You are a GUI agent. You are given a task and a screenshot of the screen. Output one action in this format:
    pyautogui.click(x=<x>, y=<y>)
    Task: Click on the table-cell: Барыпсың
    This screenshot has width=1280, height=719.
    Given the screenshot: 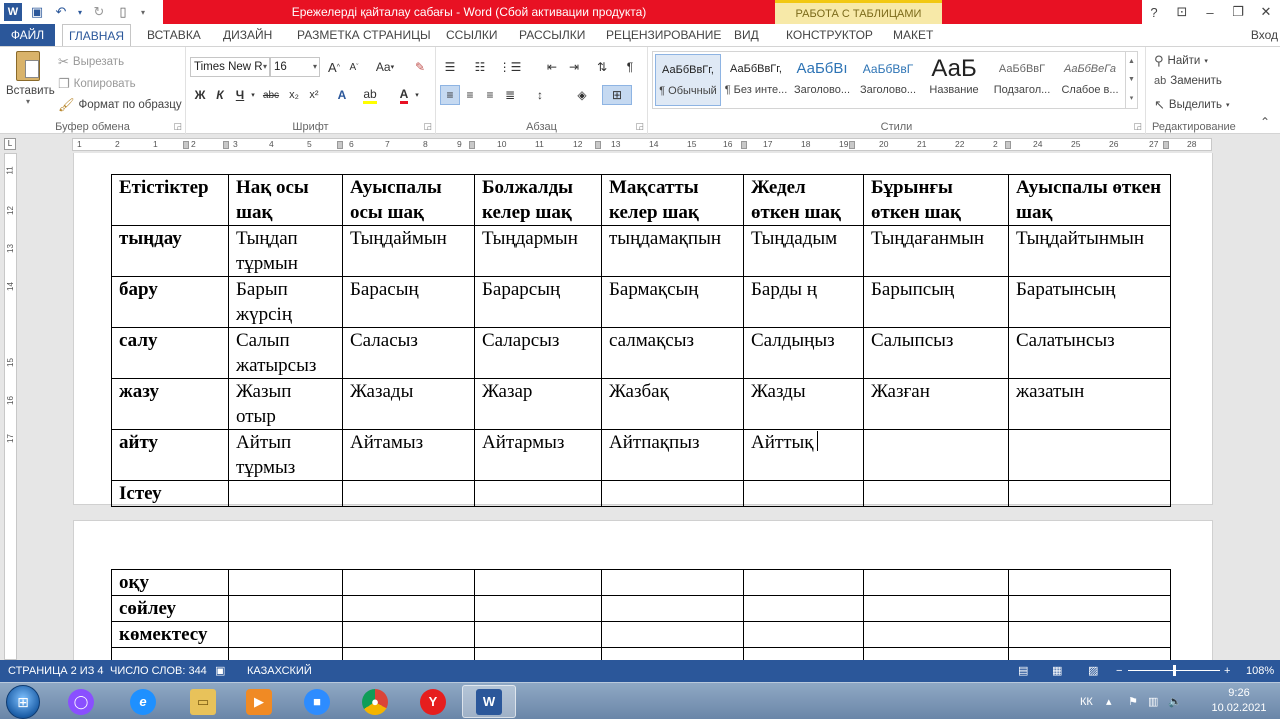 What is the action you would take?
    pyautogui.click(x=936, y=302)
    